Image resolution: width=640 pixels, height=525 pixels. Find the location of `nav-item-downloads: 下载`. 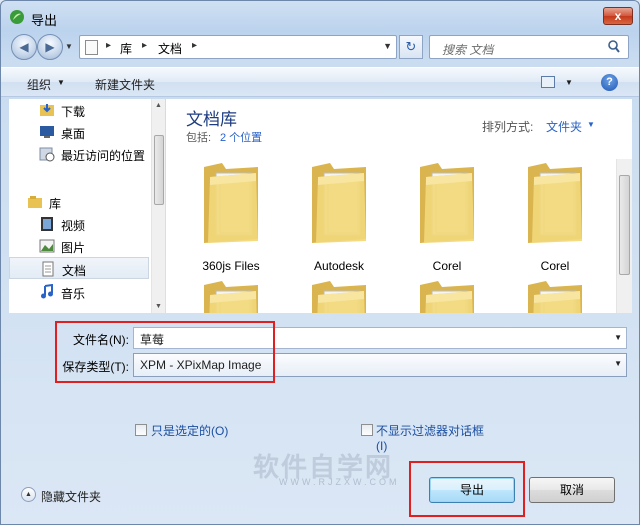

nav-item-downloads: 下载 is located at coordinates (79, 110).